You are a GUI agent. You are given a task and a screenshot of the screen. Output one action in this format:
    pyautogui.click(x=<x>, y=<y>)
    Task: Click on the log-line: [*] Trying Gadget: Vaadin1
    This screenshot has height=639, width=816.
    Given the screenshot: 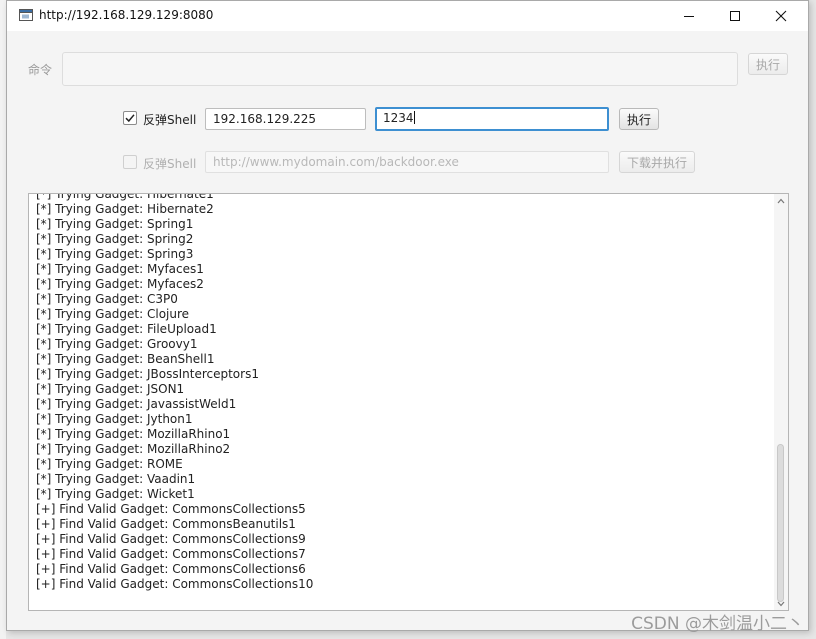 What is the action you would take?
    pyautogui.click(x=116, y=479)
    